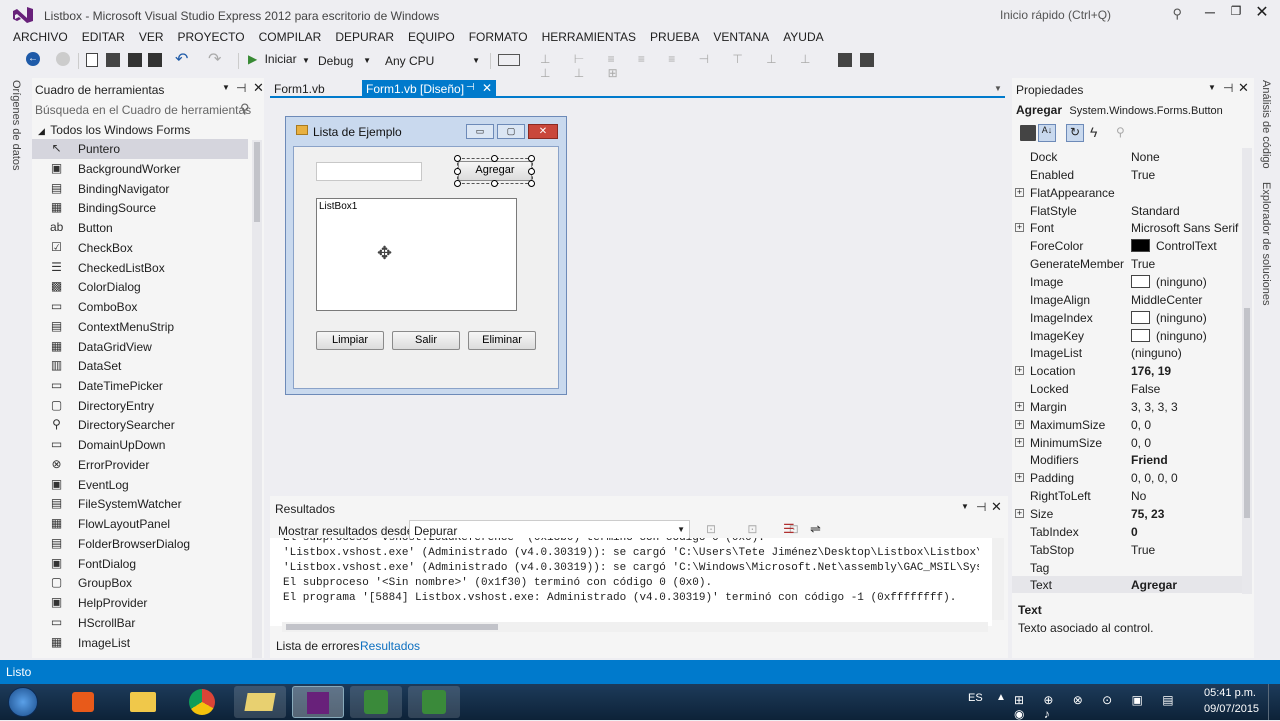 The height and width of the screenshot is (721, 1280). I want to click on taskbar-app-camtasia-recorder, so click(434, 702).